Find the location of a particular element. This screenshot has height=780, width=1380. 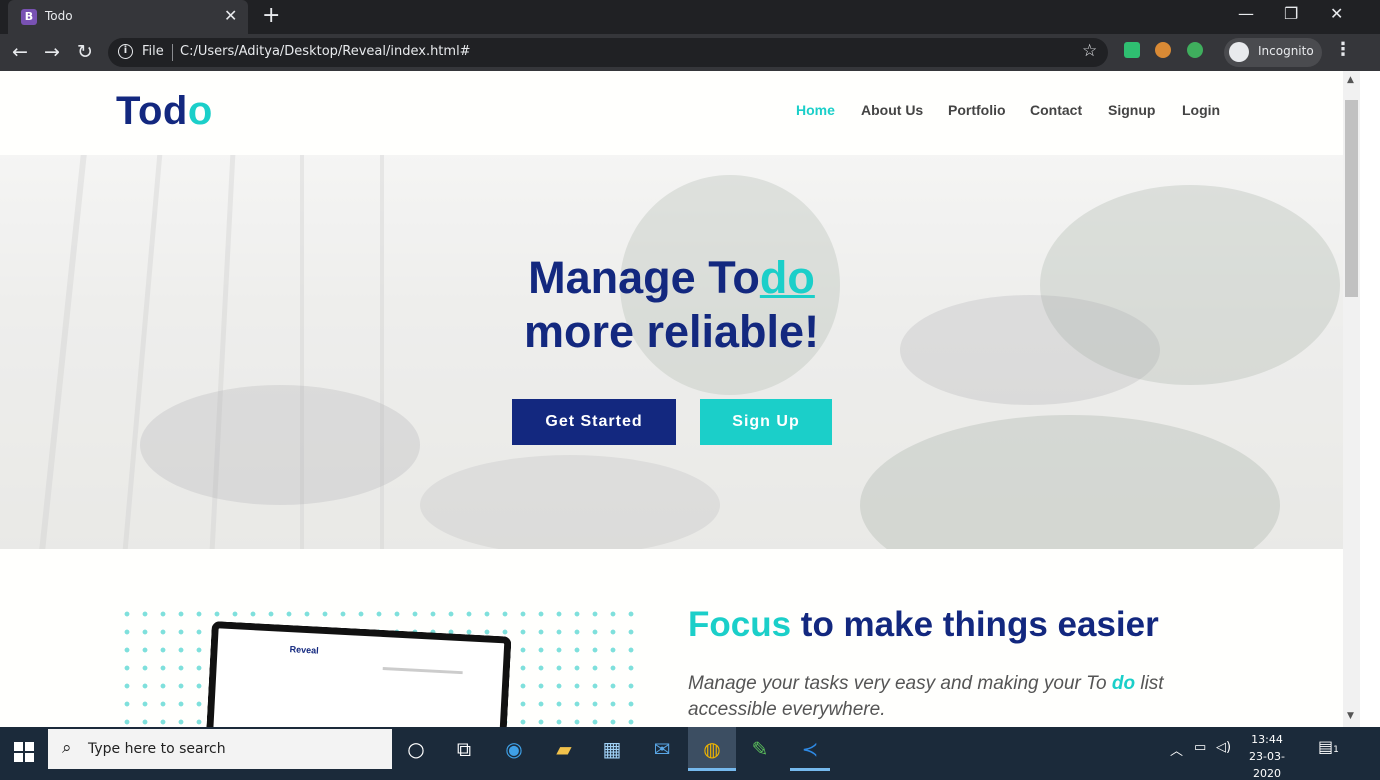

file-explorer-icon: ▰ is located at coordinates (564, 749).